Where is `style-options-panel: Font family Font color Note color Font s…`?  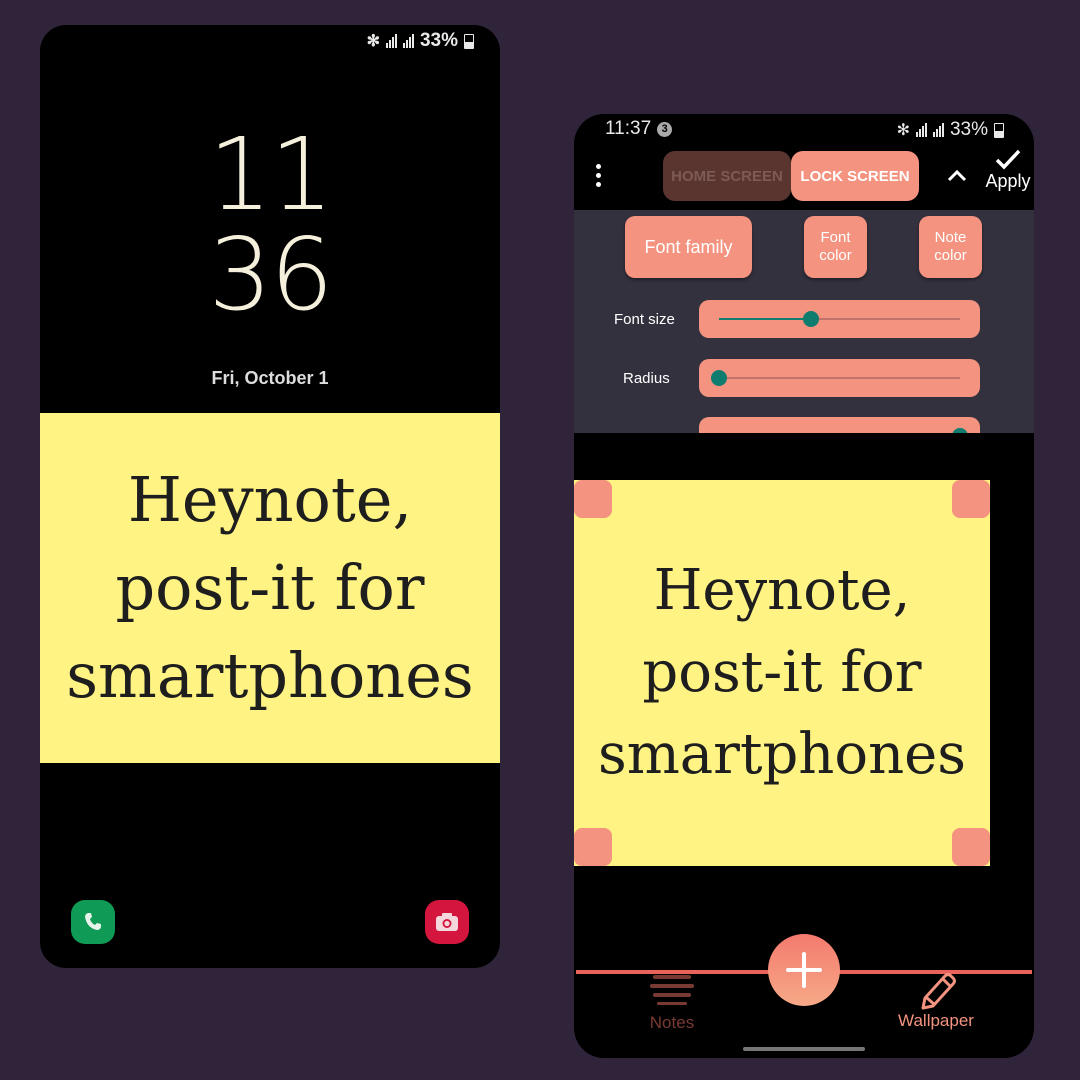
style-options-panel: Font family Font color Note color Font s… is located at coordinates (804, 321).